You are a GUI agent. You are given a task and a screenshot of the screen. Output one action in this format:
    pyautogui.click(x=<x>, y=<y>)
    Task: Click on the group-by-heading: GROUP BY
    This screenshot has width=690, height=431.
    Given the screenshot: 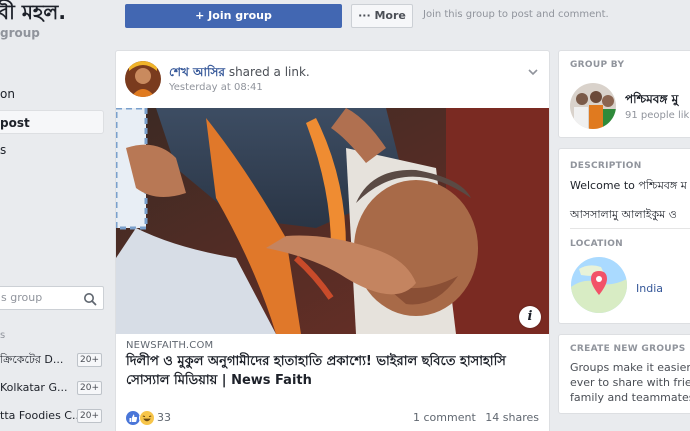 What is the action you would take?
    pyautogui.click(x=597, y=65)
    